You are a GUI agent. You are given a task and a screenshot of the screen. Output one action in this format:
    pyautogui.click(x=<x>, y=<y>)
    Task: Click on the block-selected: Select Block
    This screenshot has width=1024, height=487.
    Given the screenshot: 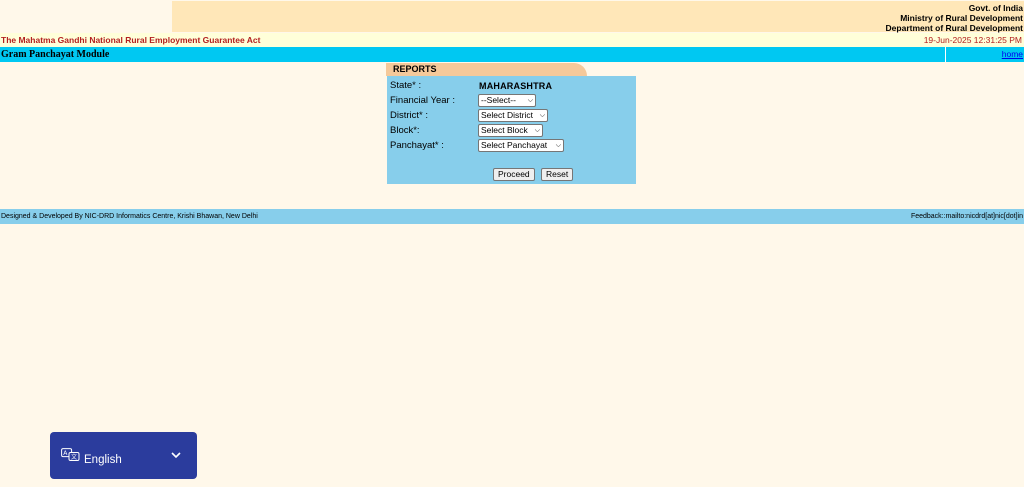 What is the action you would take?
    pyautogui.click(x=504, y=130)
    